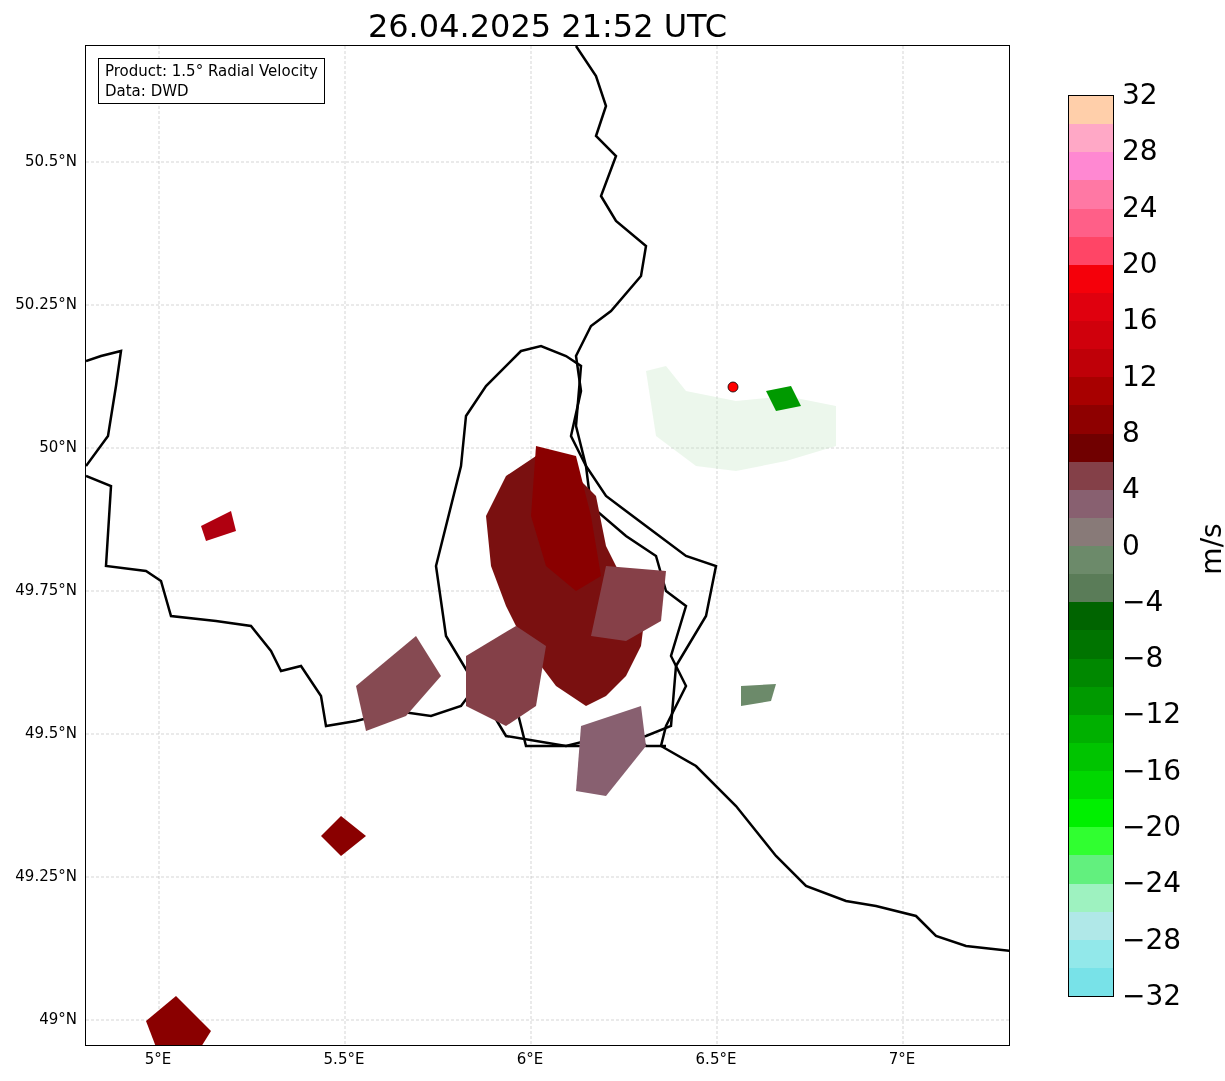  I want to click on info-text: Product: 1.5° Radial Velocity, so click(211, 71).